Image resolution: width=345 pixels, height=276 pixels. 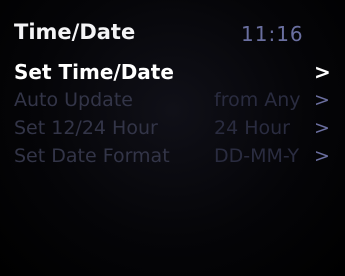 What do you see at coordinates (172, 156) in the screenshot?
I see `menu-item-set-date-format: Set Date Format DD-MM-Y >` at bounding box center [172, 156].